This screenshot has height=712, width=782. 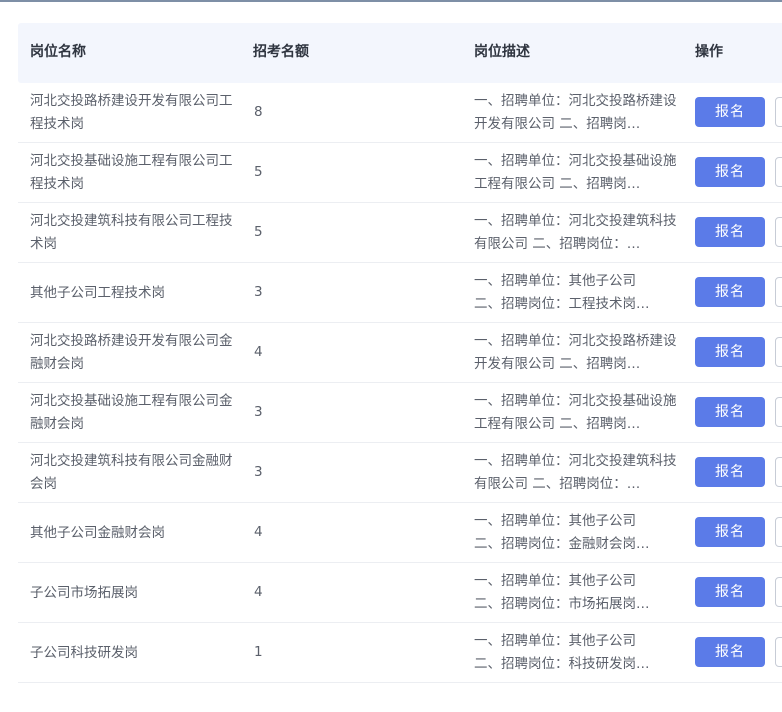 I want to click on position-name: 河北交投建筑科技有限公司金融财会岗, so click(x=131, y=472).